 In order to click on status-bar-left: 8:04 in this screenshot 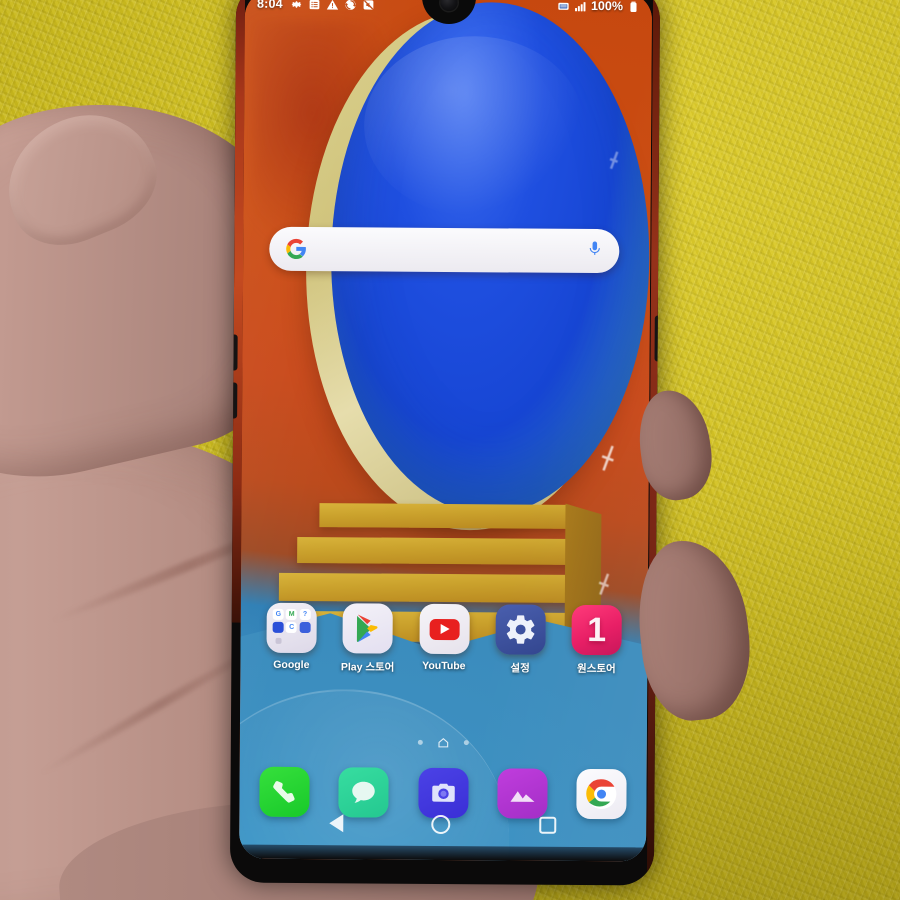, I will do `click(316, 5)`.